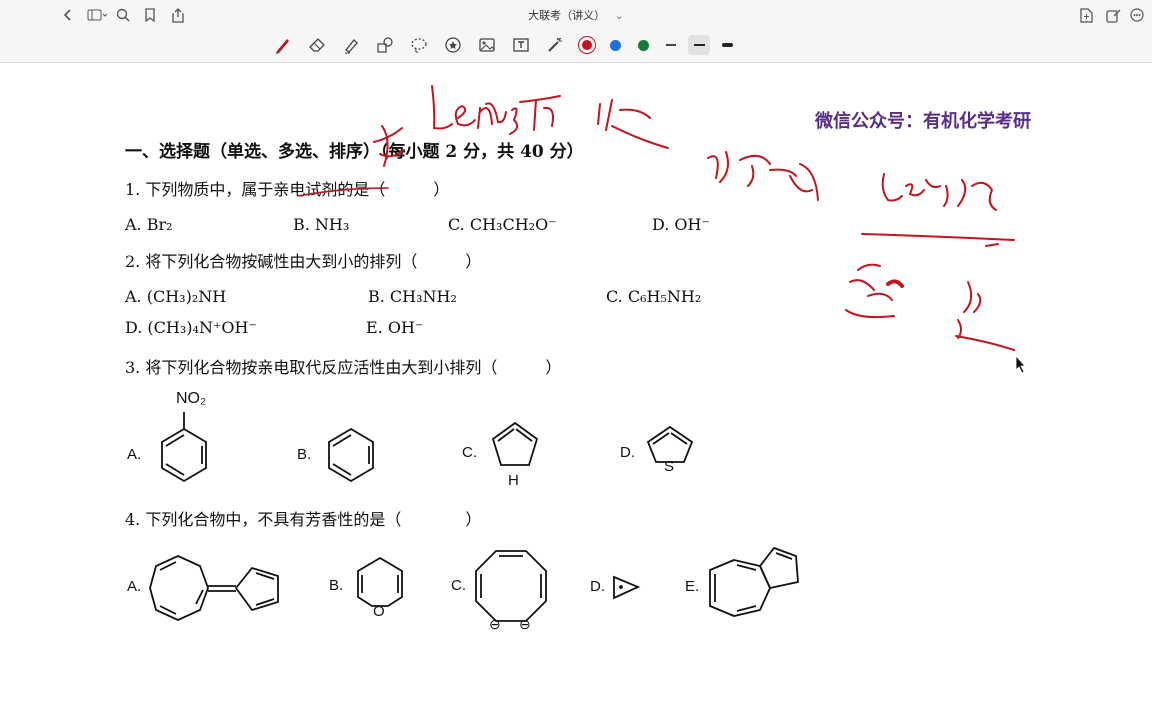  What do you see at coordinates (395, 327) in the screenshot?
I see `q2-option-e: E. OH⁻` at bounding box center [395, 327].